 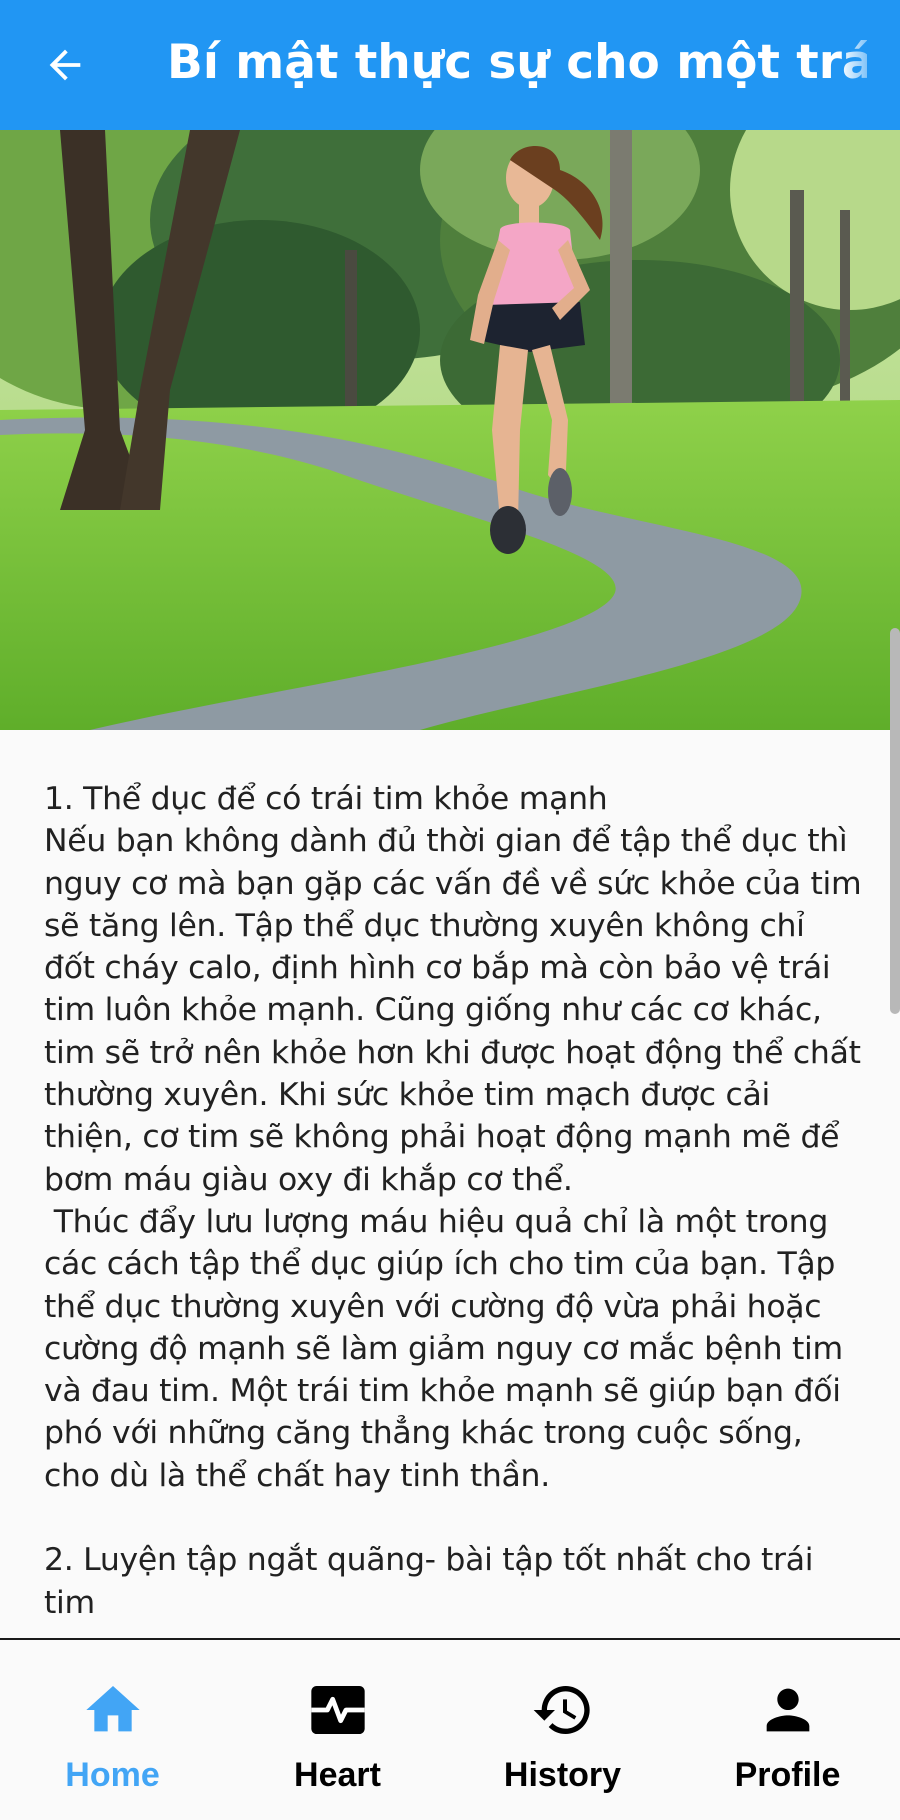 I want to click on nav-home-label: Home, so click(x=112, y=1775).